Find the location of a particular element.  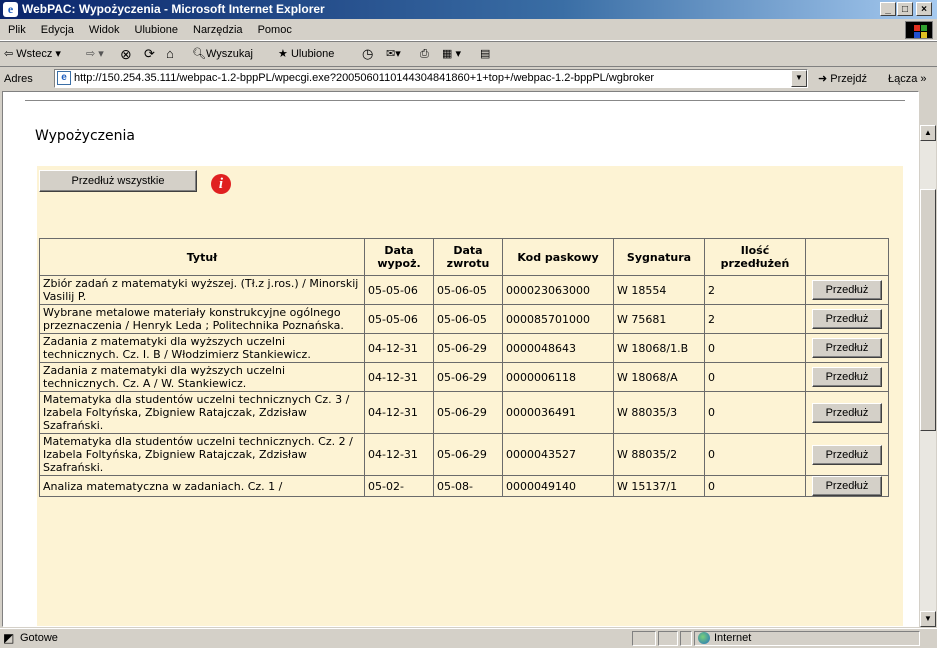

page-title: Wypożyczenia is located at coordinates (85, 136).